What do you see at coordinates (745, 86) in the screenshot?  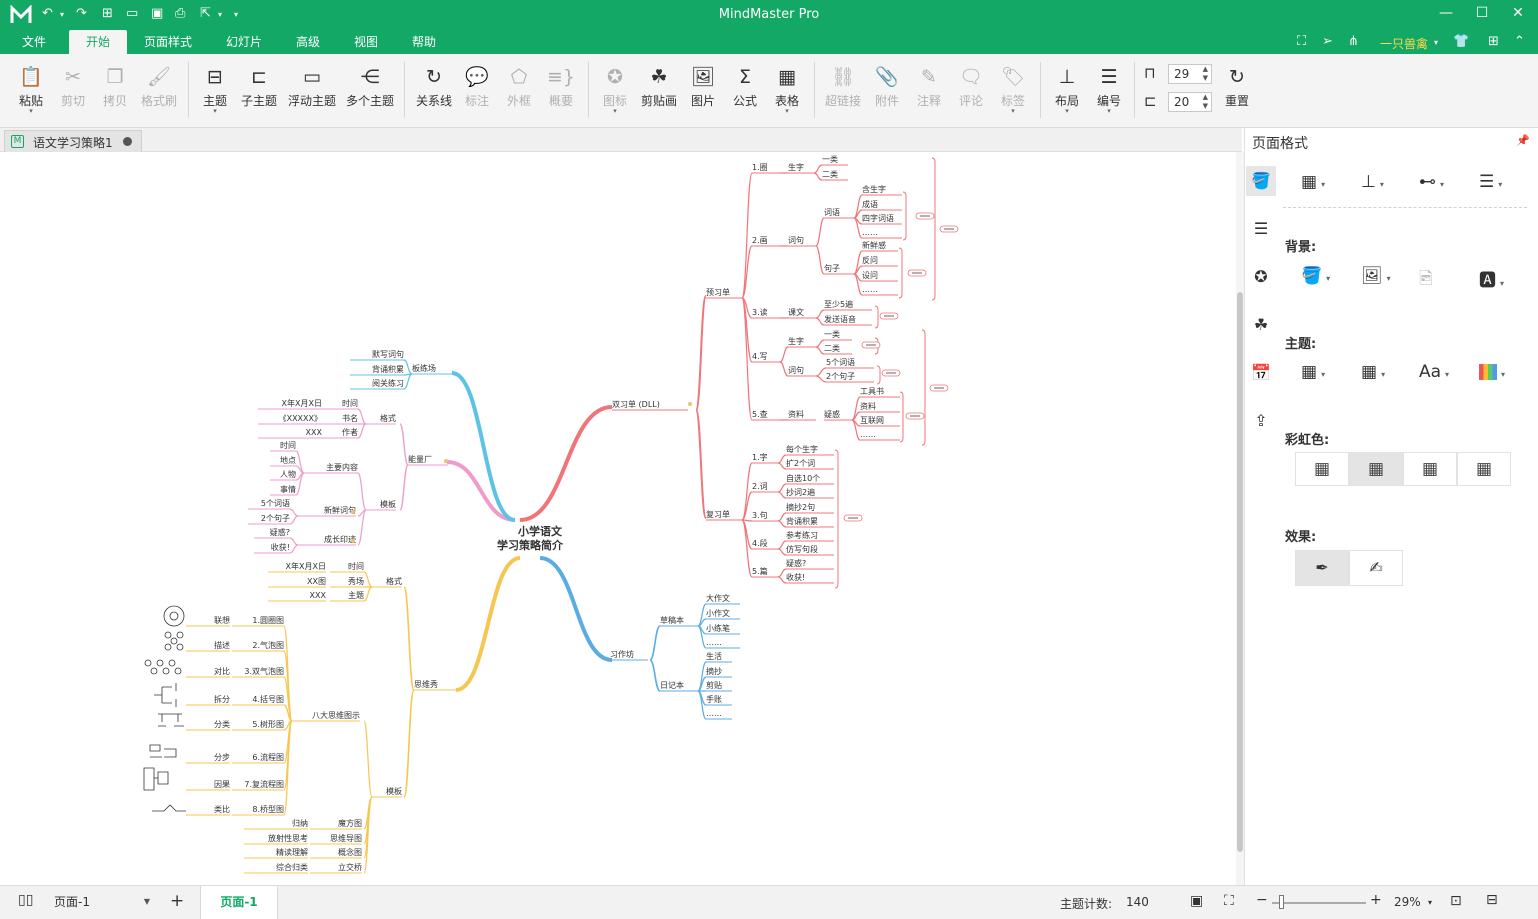 I see `formula-button: Σ 公式` at bounding box center [745, 86].